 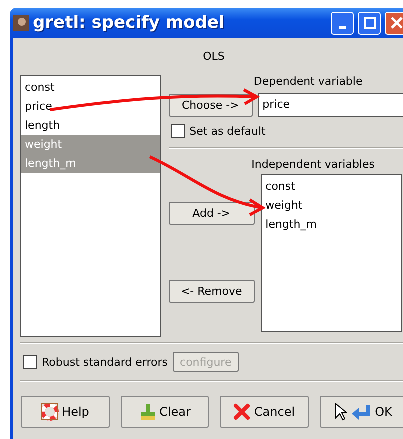 What do you see at coordinates (214, 57) in the screenshot?
I see `estimator-label: OLS` at bounding box center [214, 57].